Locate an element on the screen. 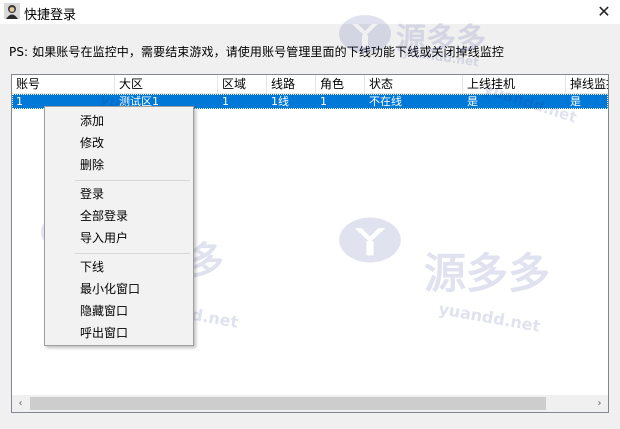  app-icon is located at coordinates (12, 11).